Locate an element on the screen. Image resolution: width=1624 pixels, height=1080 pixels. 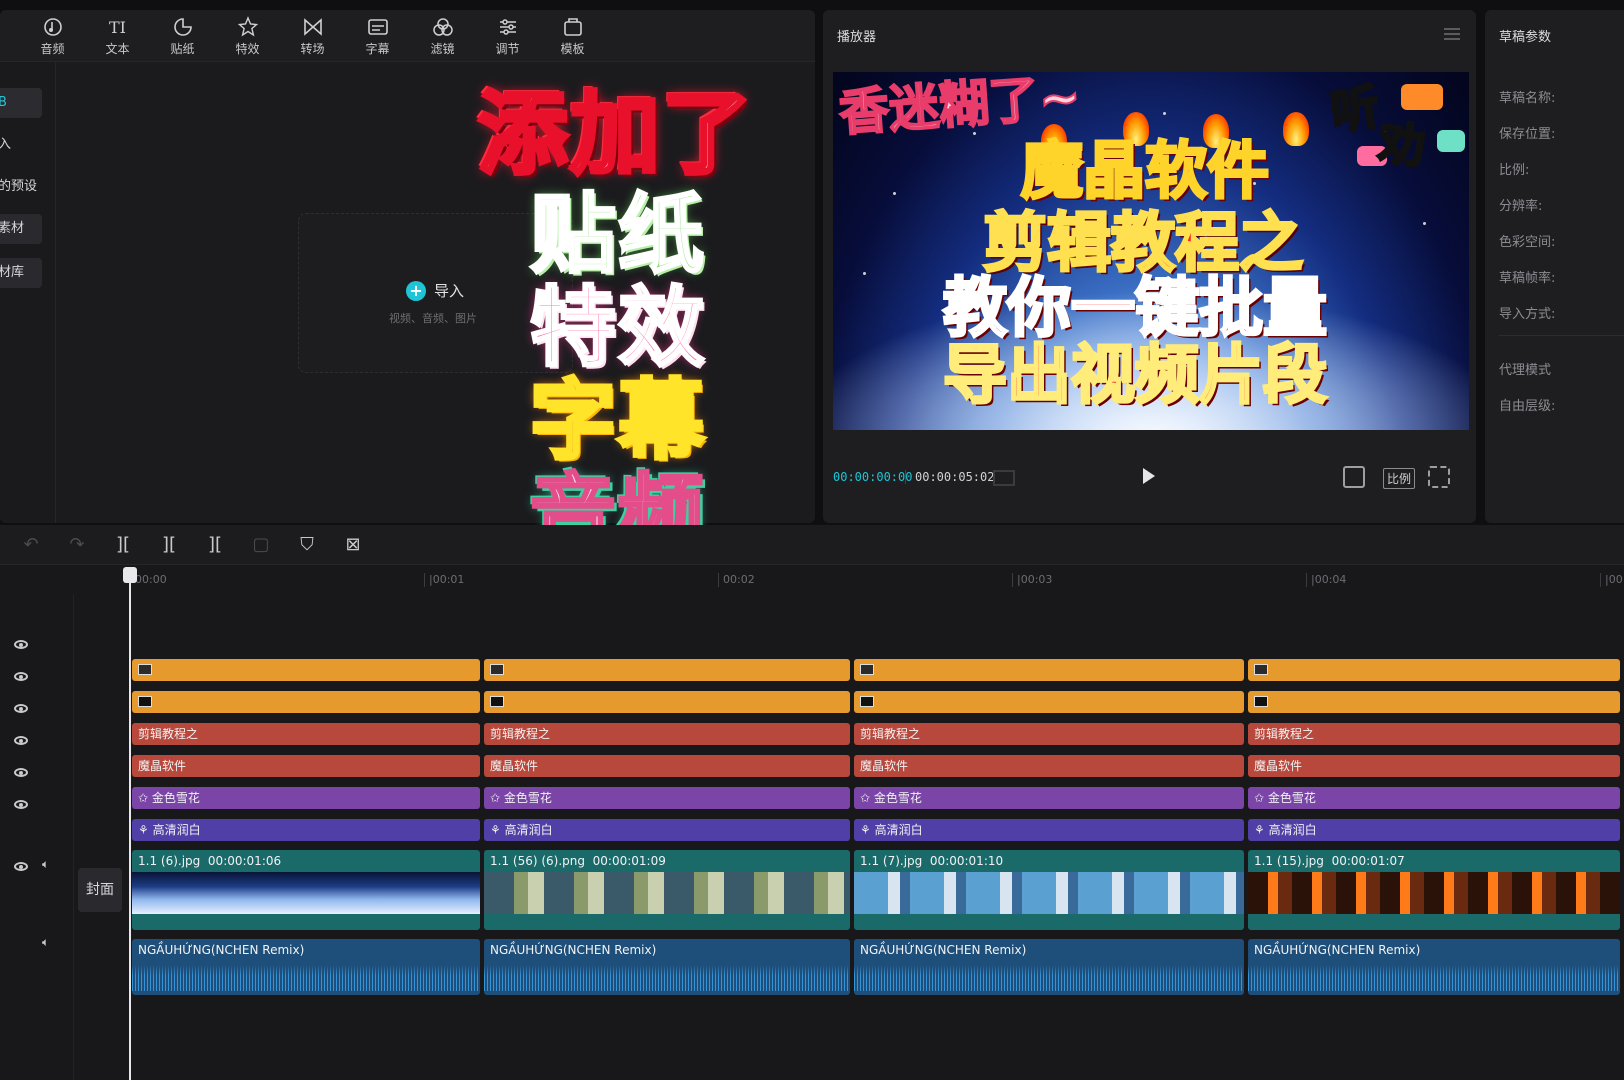
preview-text-6: 劝 is located at coordinates (1402, 145).